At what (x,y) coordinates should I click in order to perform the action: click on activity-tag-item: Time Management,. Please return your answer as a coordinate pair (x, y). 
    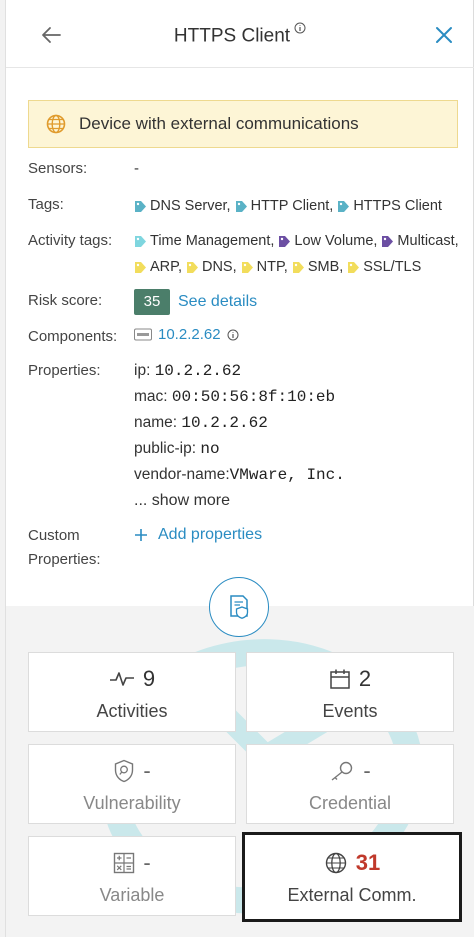
    Looking at the image, I should click on (204, 241).